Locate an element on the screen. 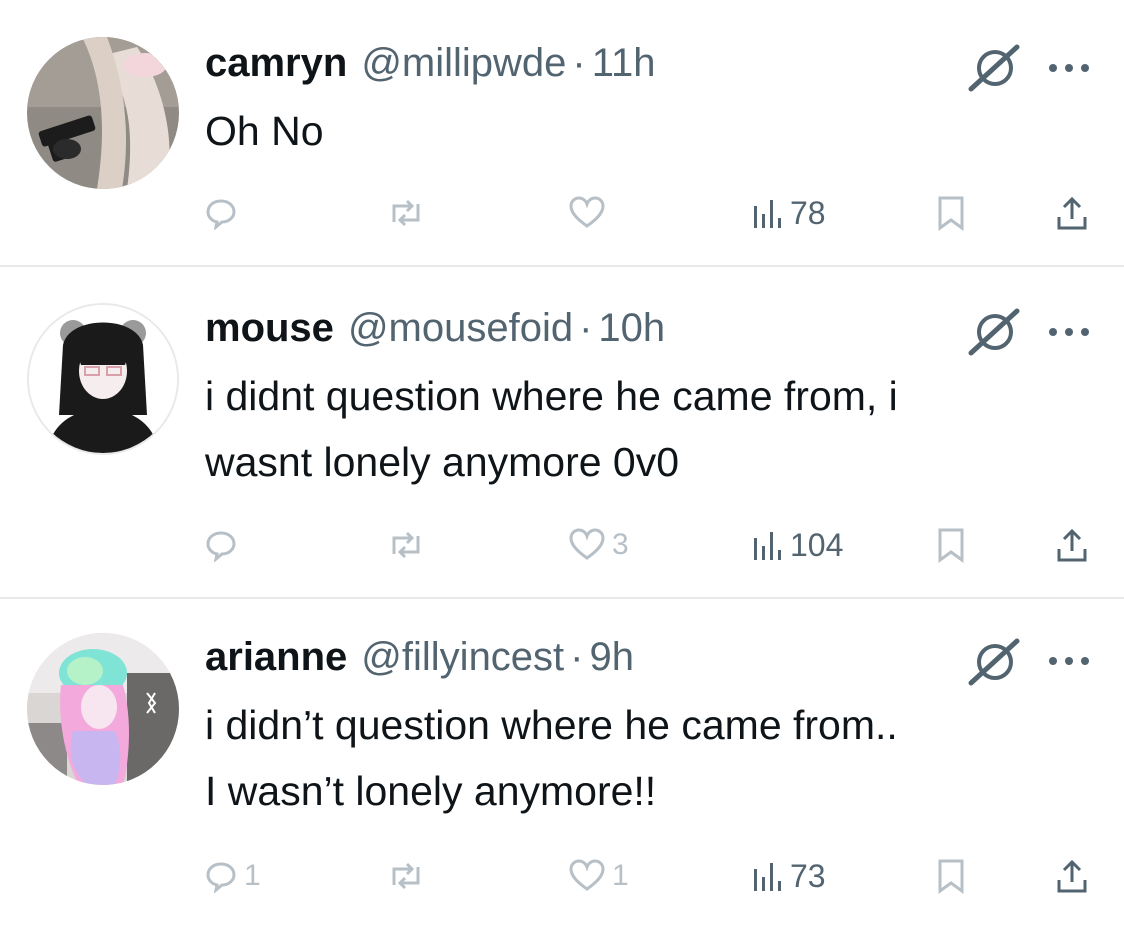  display-name: mouse is located at coordinates (269, 328).